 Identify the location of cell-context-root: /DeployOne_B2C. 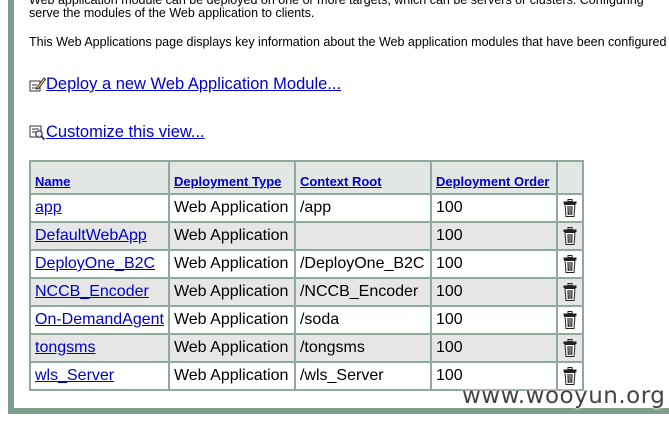
(362, 264).